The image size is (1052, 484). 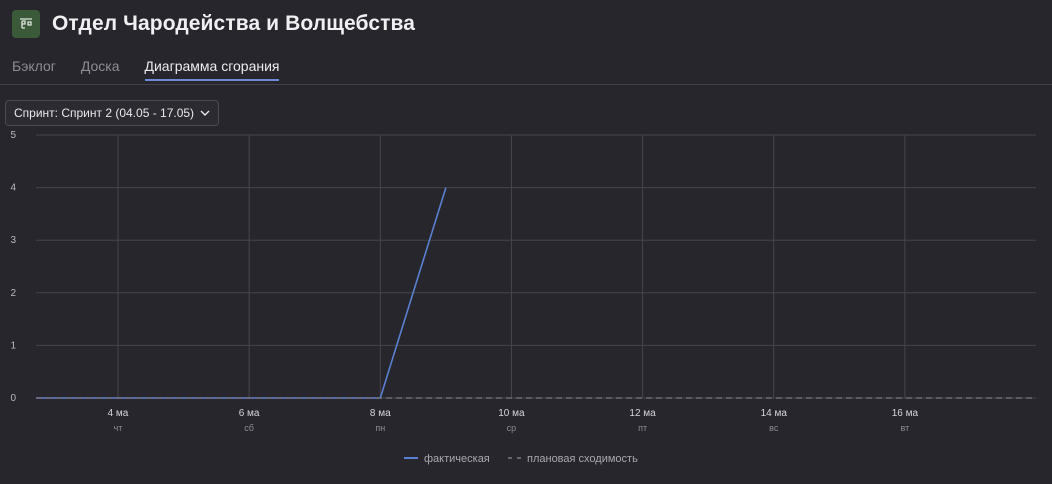 What do you see at coordinates (13, 188) in the screenshot?
I see `y-tick-label: 4` at bounding box center [13, 188].